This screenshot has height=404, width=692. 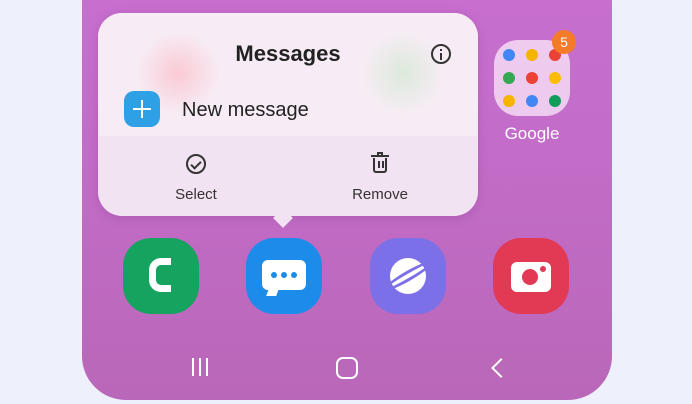 What do you see at coordinates (509, 78) in the screenshot?
I see `maps-icon` at bounding box center [509, 78].